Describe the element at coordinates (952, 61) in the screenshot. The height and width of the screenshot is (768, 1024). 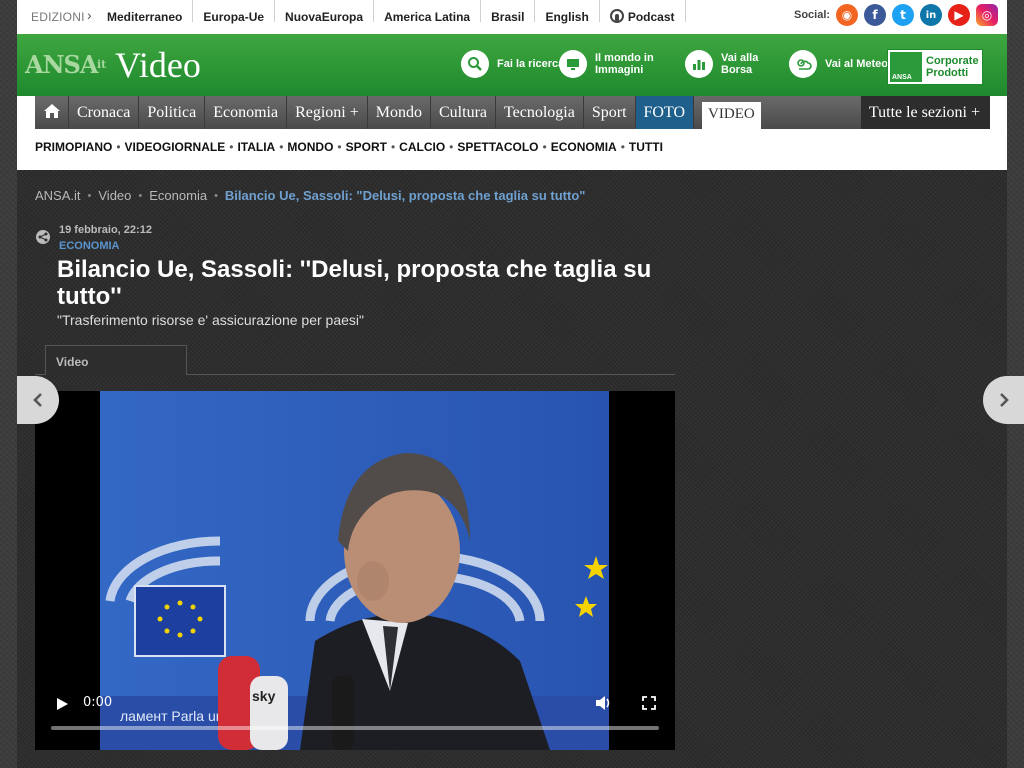
I see `corporate-label: Corporate` at that location.